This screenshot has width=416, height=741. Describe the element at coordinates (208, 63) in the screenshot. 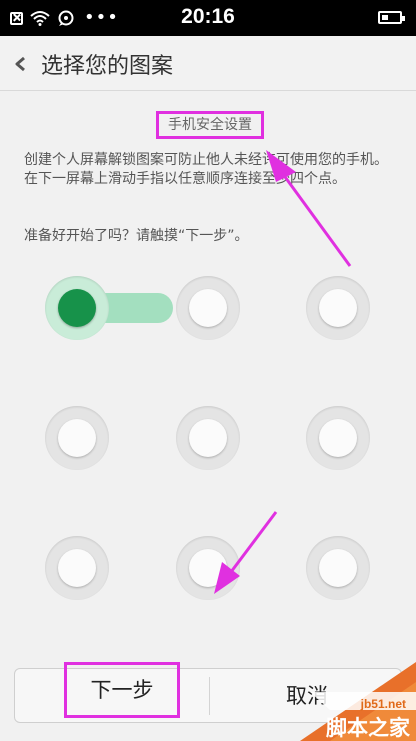

I see `title-bar: 选择您的图案` at that location.